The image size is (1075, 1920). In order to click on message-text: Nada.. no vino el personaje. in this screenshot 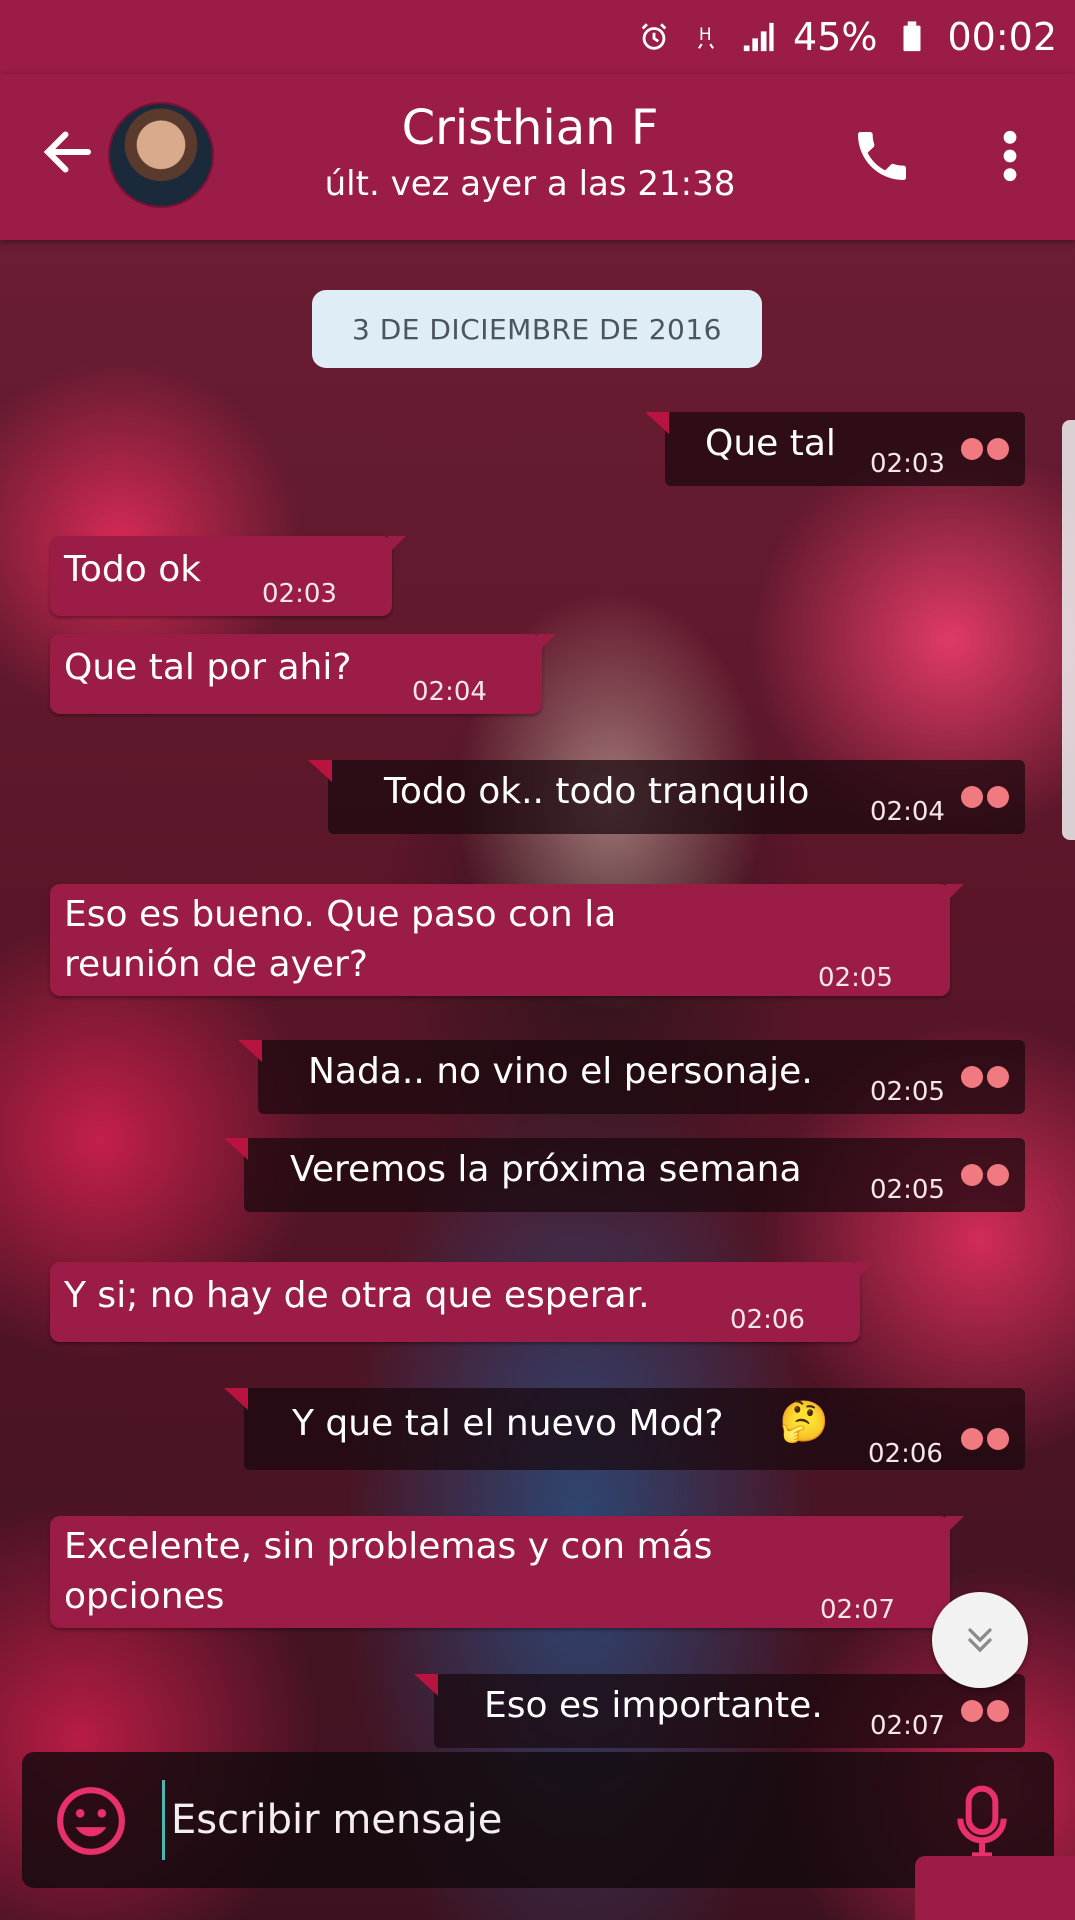, I will do `click(560, 1071)`.